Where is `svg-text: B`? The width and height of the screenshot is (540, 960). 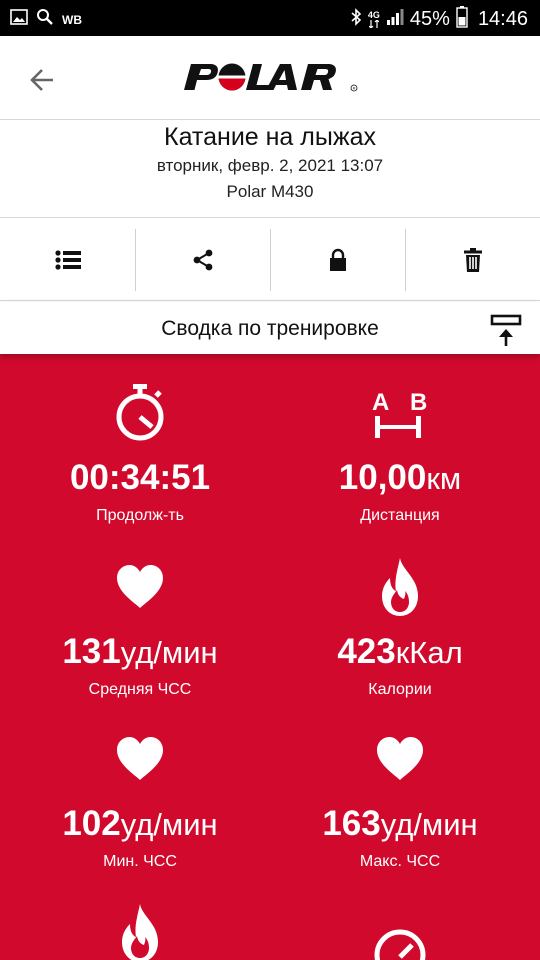 svg-text: B is located at coordinates (418, 402).